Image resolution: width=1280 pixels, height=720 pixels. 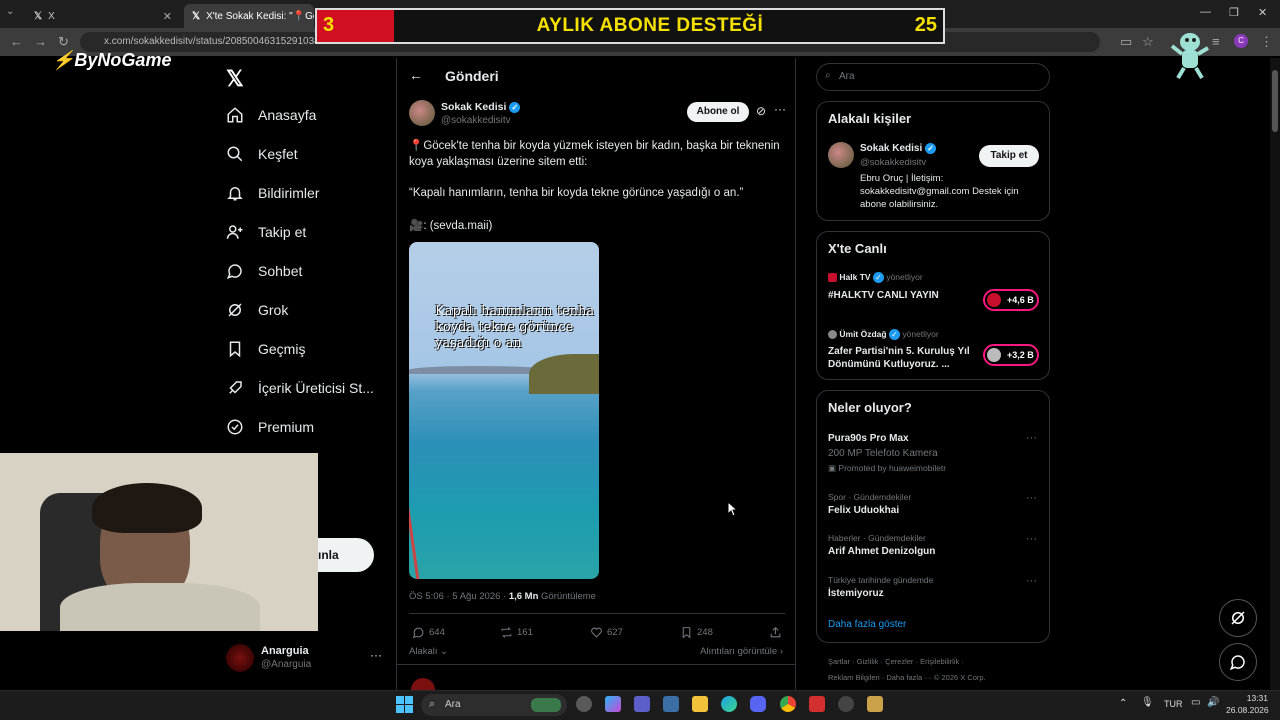 What do you see at coordinates (761, 111) in the screenshot?
I see `grok-explain-icon: ⊘` at bounding box center [761, 111].